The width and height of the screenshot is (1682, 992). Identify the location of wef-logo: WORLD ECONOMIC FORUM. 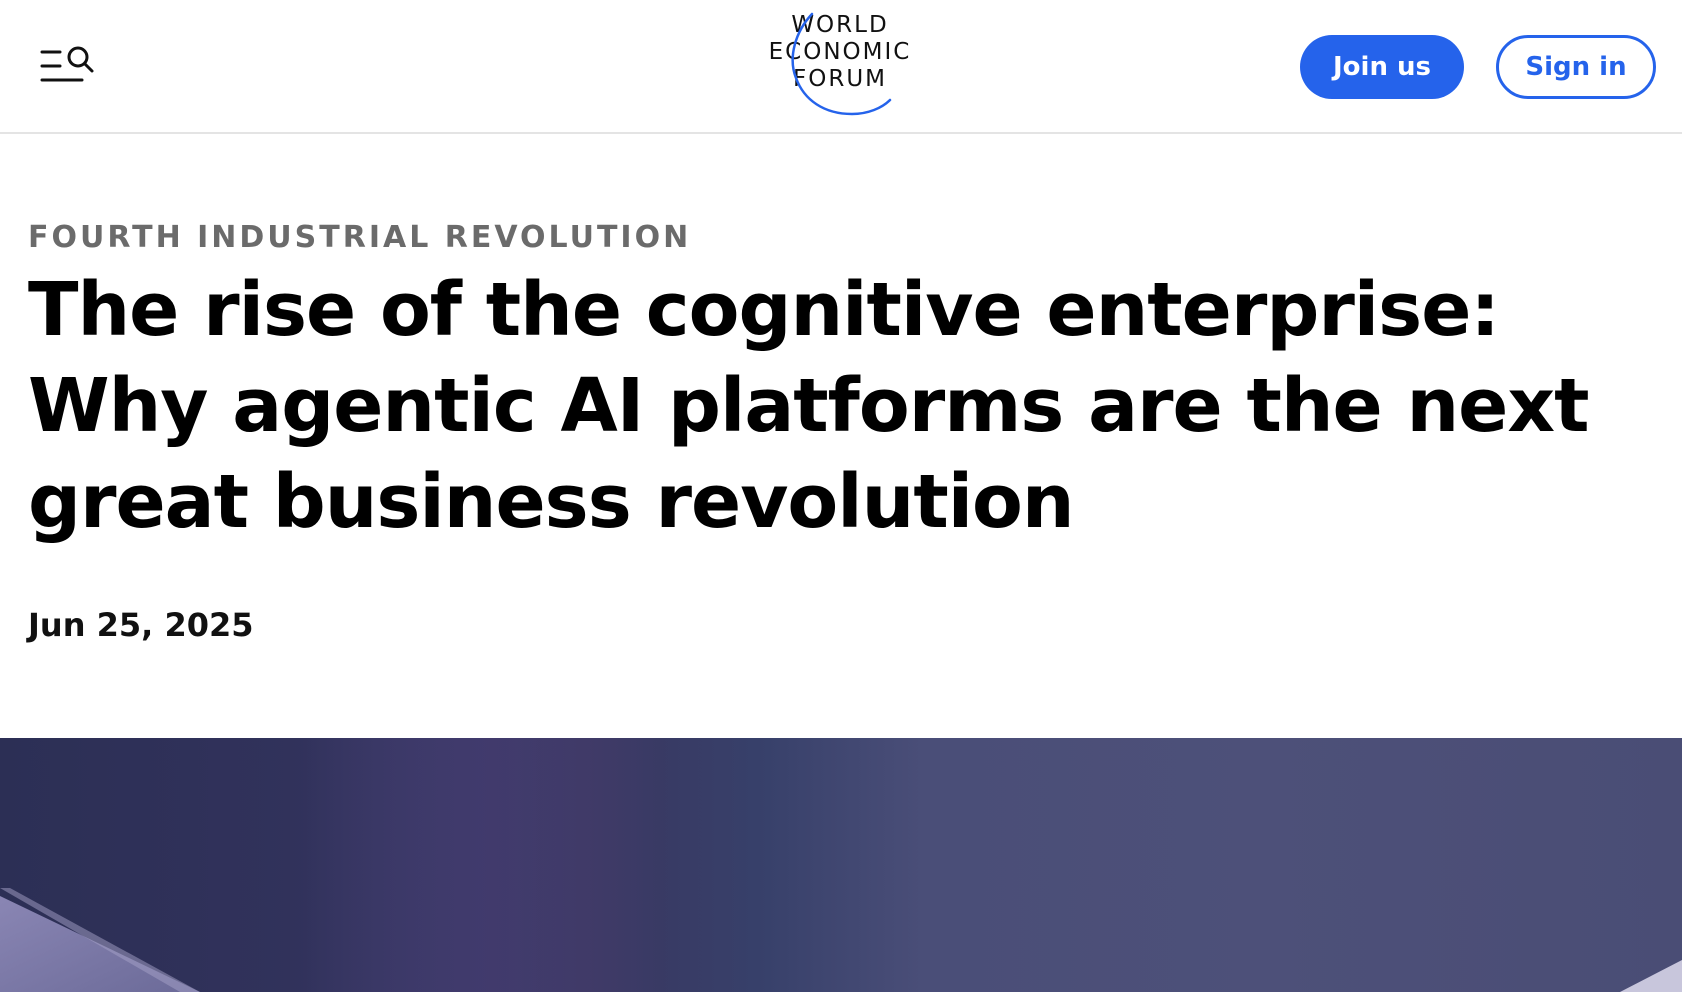
(840, 66).